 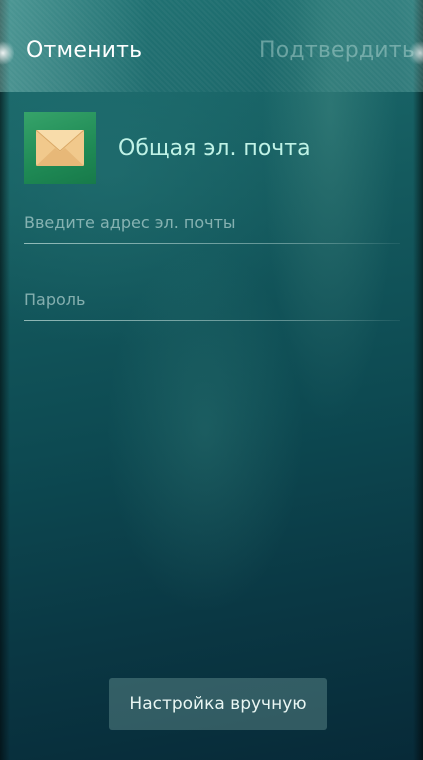 I want to click on password-input, so click(x=212, y=299).